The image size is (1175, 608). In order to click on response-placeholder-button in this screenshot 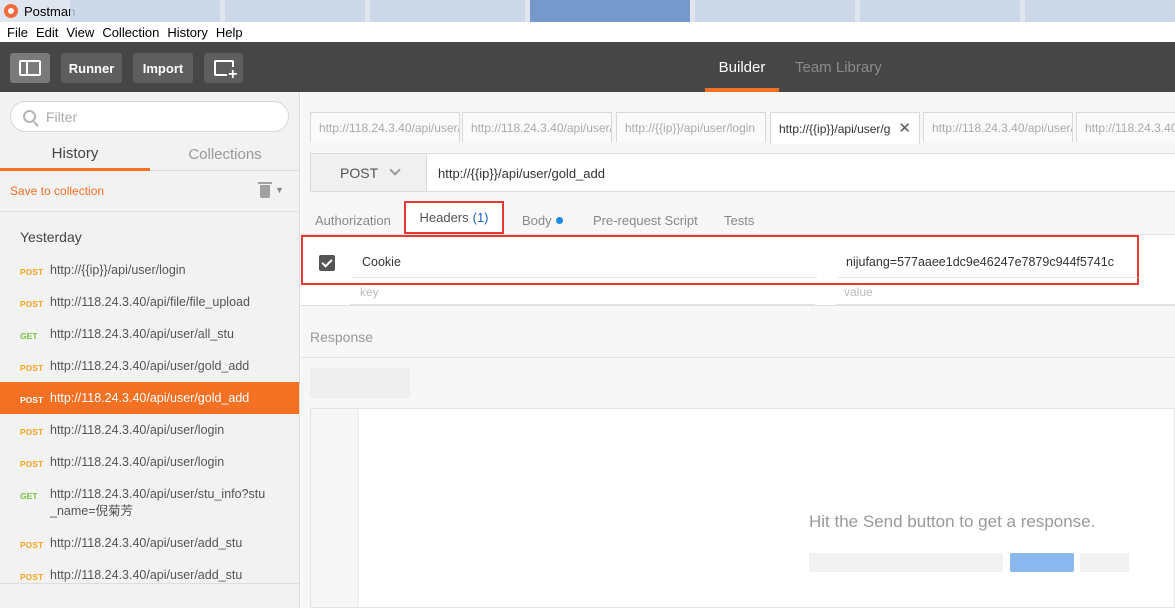, I will do `click(1042, 562)`.